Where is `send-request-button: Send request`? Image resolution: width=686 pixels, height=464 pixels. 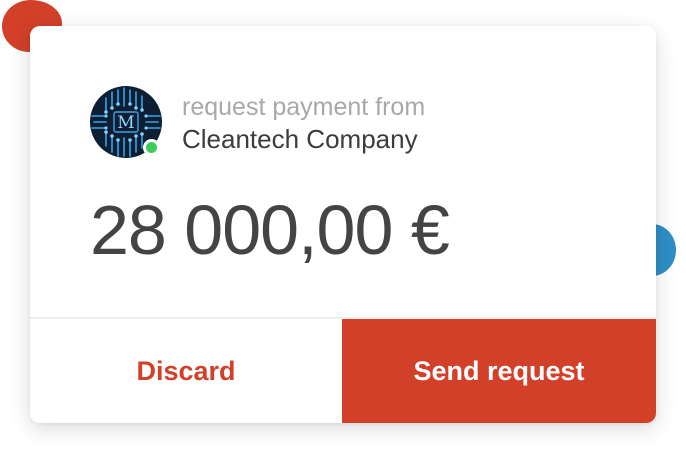
send-request-button: Send request is located at coordinates (499, 371).